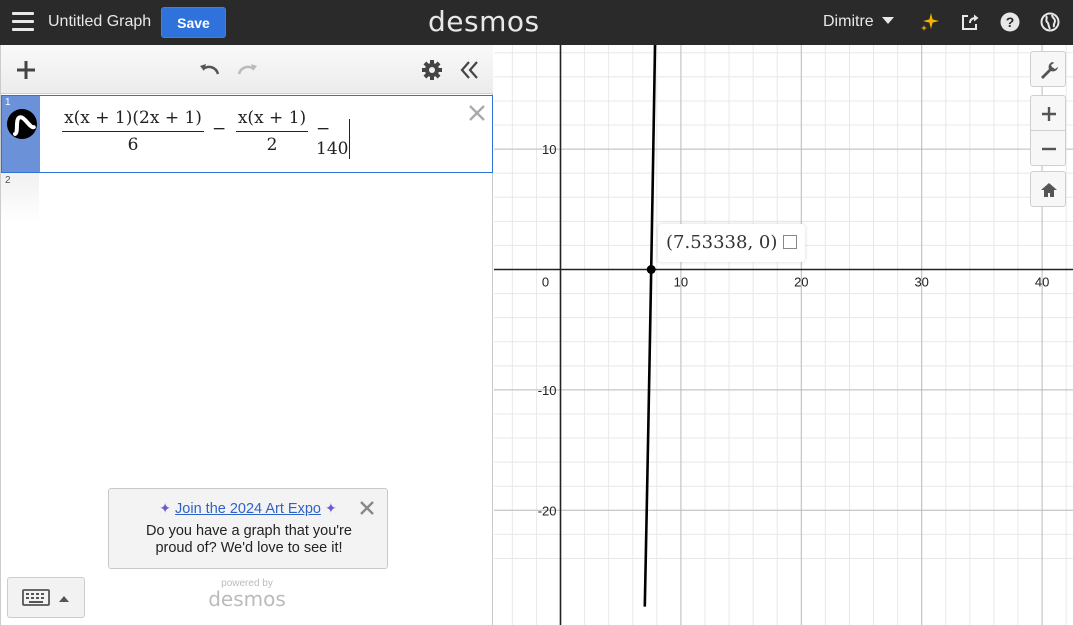  I want to click on hamburger-menu-icon, so click(23, 22).